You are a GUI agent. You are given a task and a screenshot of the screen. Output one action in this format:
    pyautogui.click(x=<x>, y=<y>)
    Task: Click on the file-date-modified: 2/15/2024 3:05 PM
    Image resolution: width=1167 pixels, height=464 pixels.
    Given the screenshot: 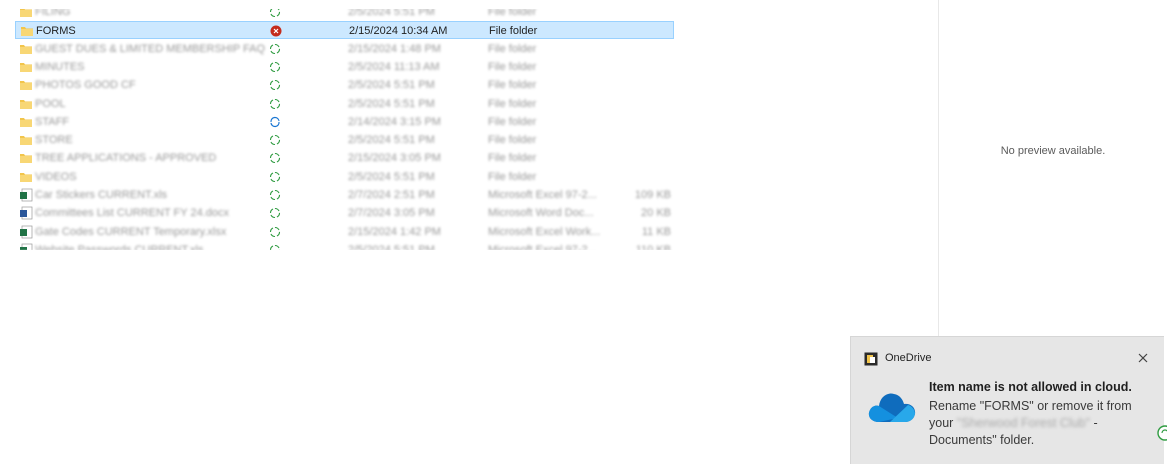 What is the action you would take?
    pyautogui.click(x=394, y=158)
    